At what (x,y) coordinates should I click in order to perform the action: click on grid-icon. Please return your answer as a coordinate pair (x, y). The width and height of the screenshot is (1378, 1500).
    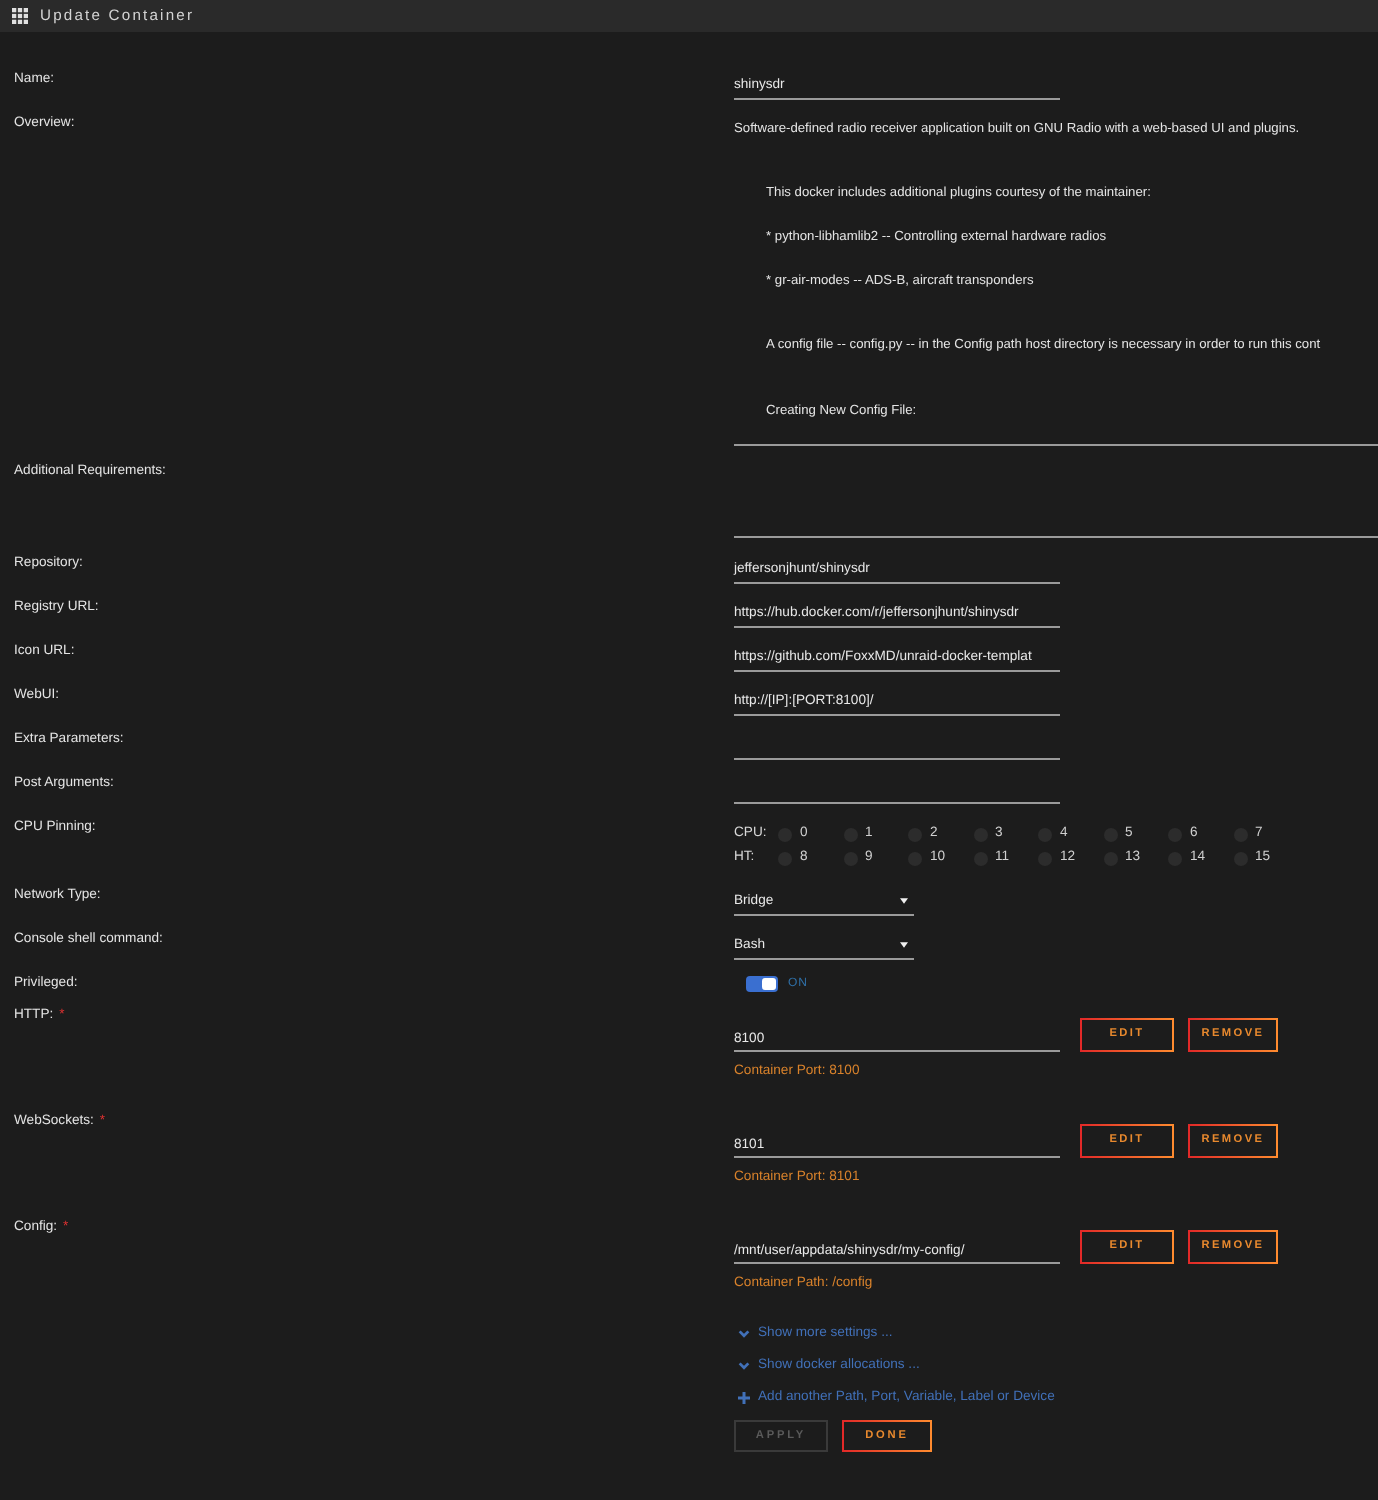
    Looking at the image, I should click on (20, 16).